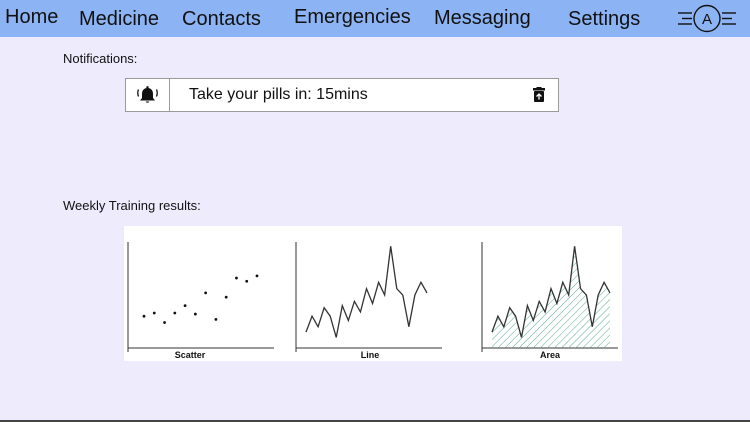 This screenshot has width=750, height=422. Describe the element at coordinates (119, 19) in the screenshot. I see `nav-medicine: Medicine` at that location.